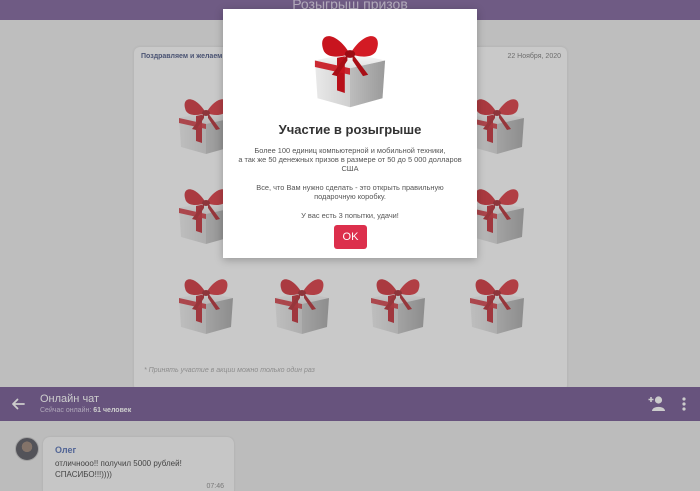  Describe the element at coordinates (350, 215) in the screenshot. I see `modal-text-line: У вас есть 3 попытки, удачи!` at that location.